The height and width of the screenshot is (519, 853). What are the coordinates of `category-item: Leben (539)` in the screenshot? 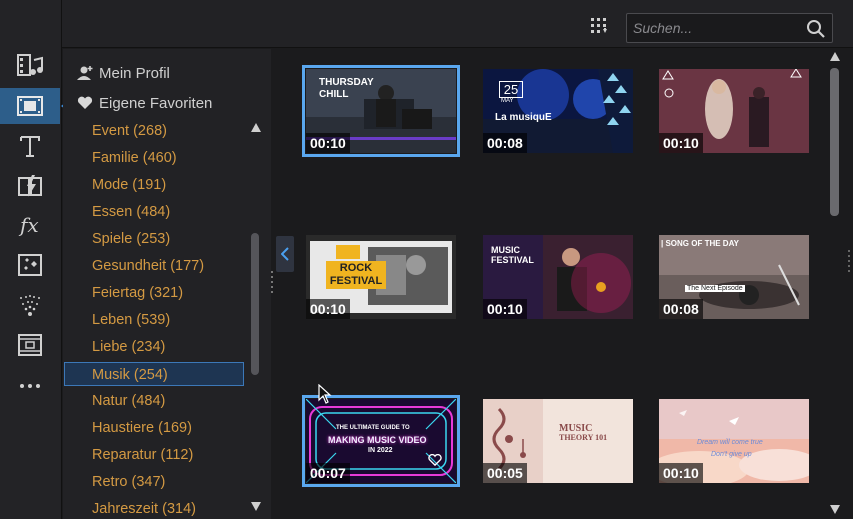 It's located at (153, 320).